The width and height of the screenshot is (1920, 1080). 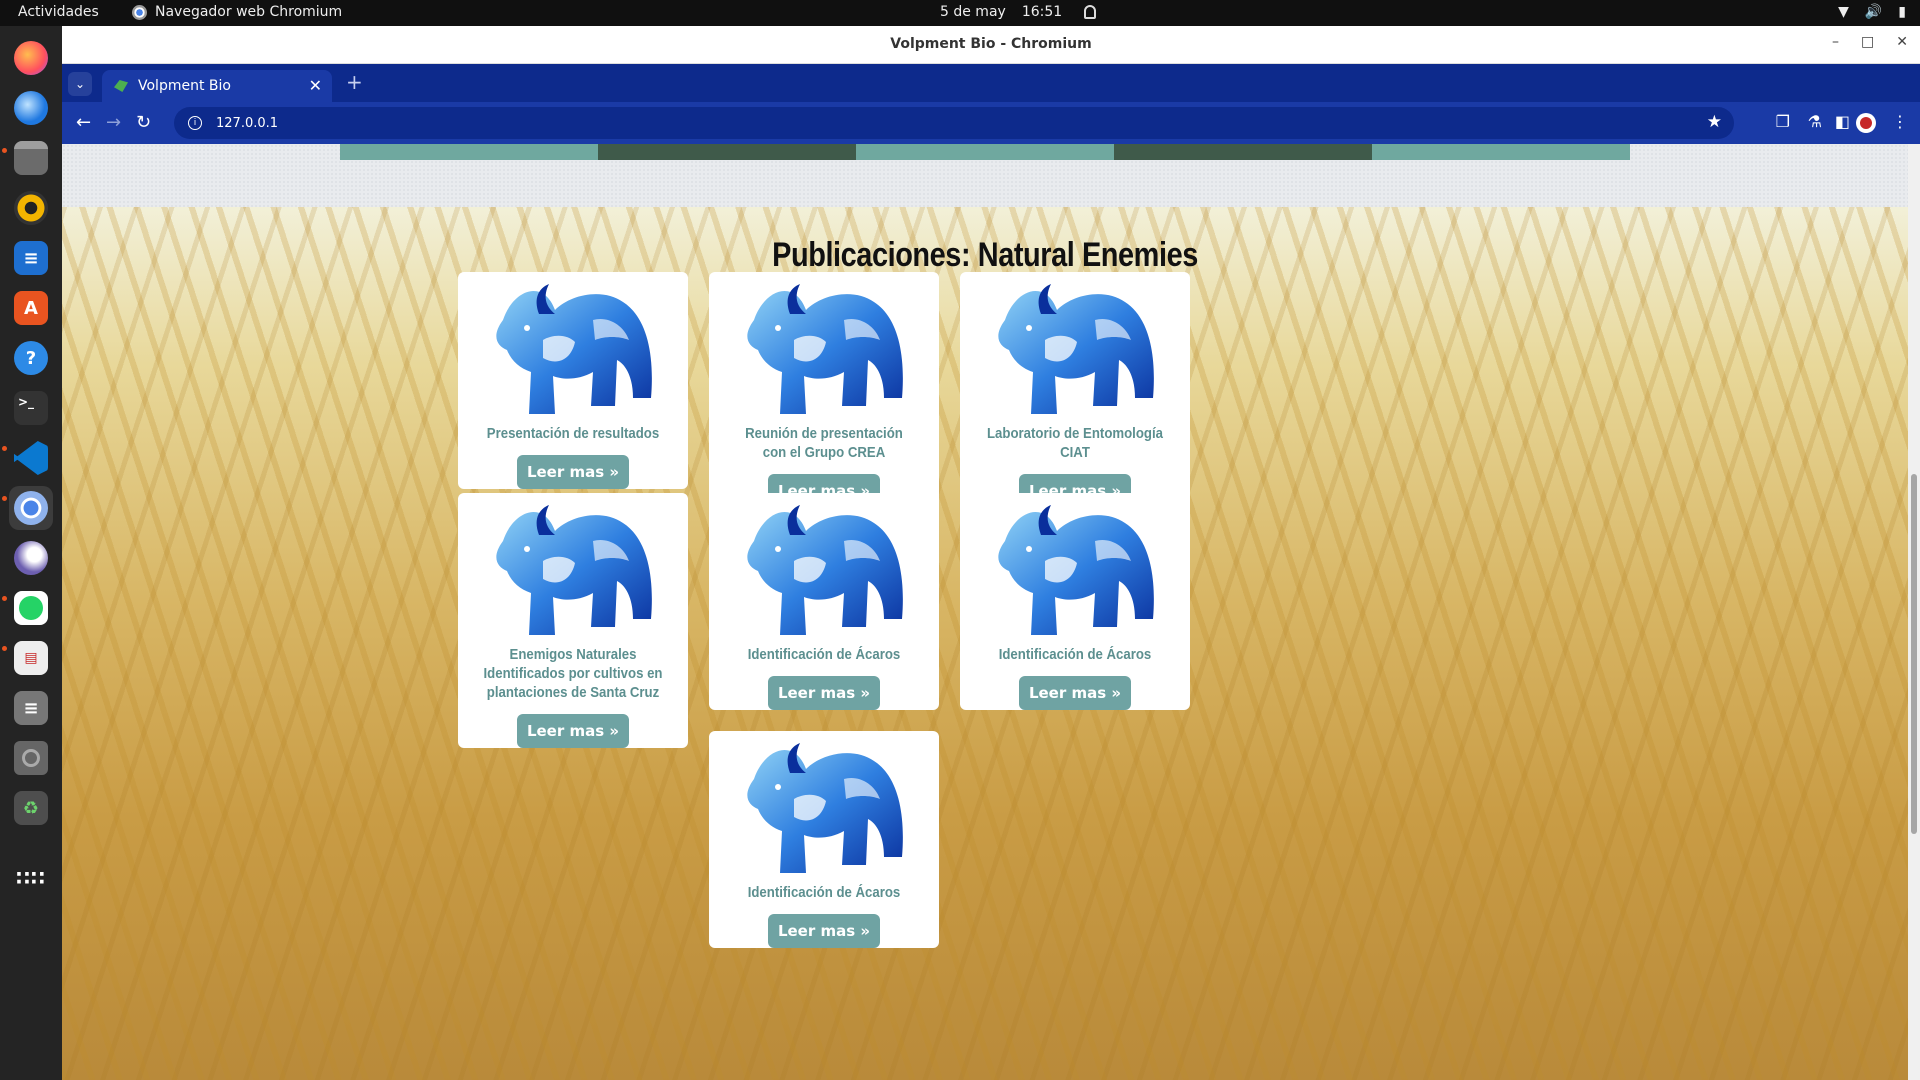 I want to click on tab-volpment-bio: Volpment Bio ✕, so click(x=217, y=86).